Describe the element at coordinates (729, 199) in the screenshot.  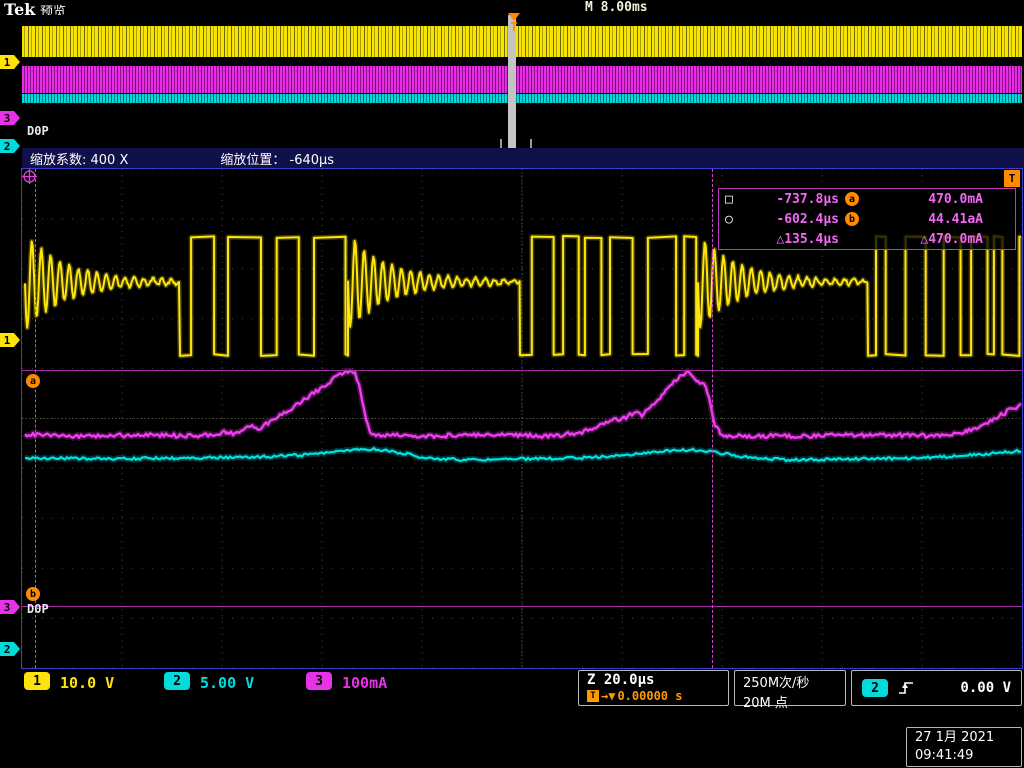
I see `cursor-1-symbol: □` at that location.